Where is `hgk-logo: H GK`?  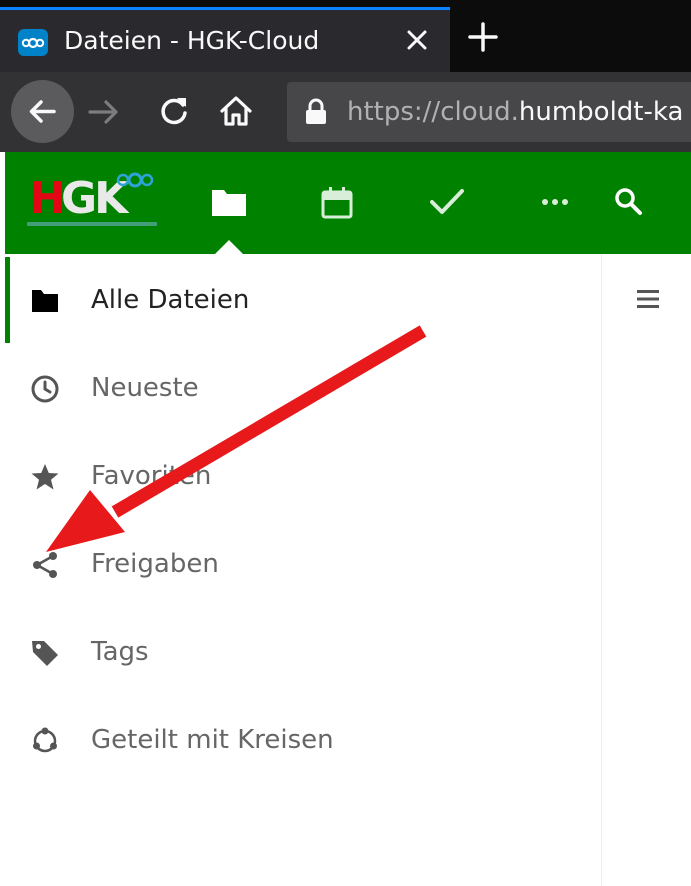
hgk-logo: H GK is located at coordinates (91, 200).